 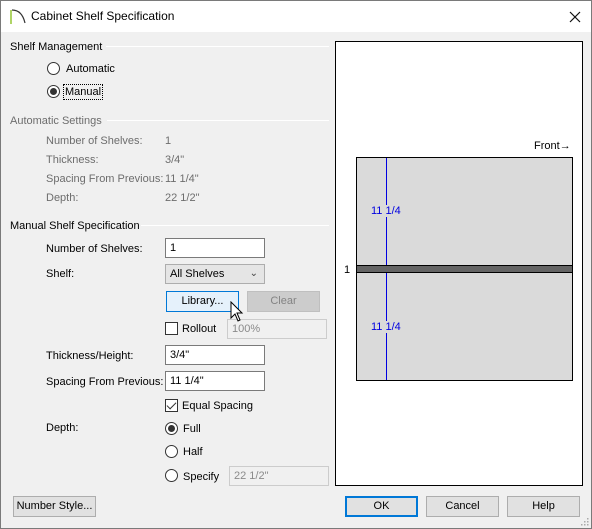 What do you see at coordinates (72, 160) in the screenshot?
I see `auto-thickness-label: Thickness:` at bounding box center [72, 160].